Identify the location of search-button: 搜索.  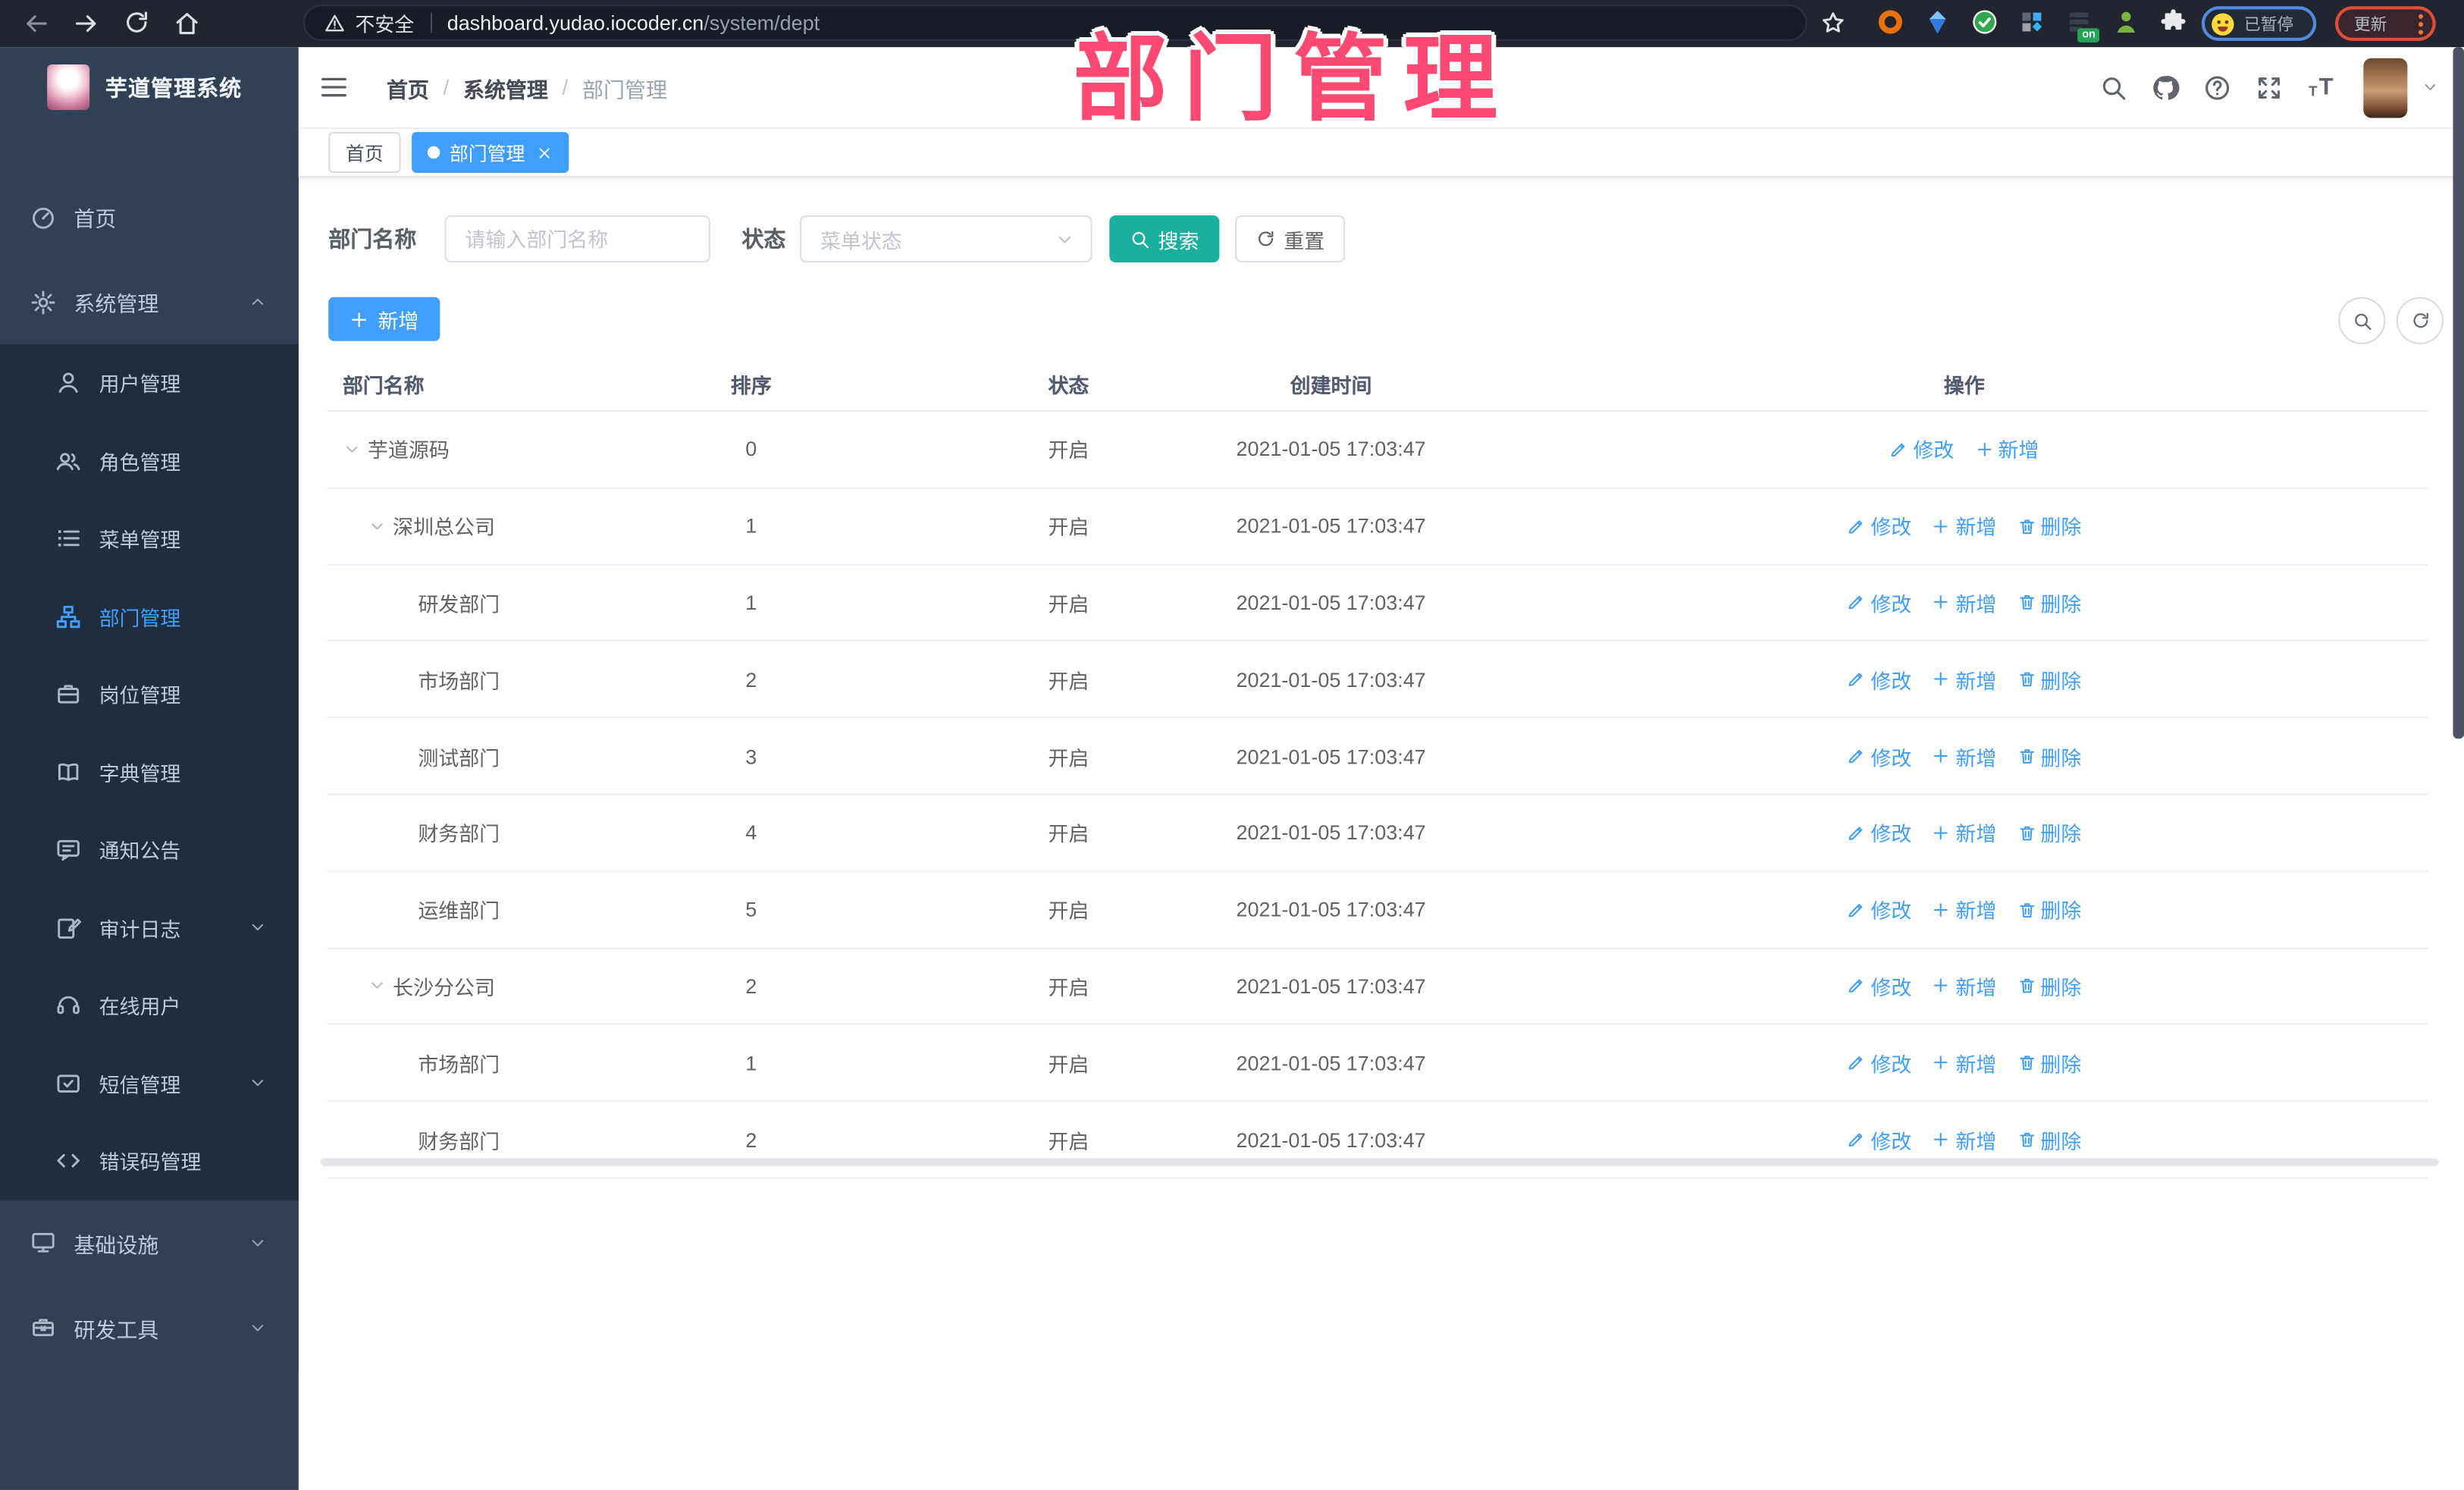
(1164, 239).